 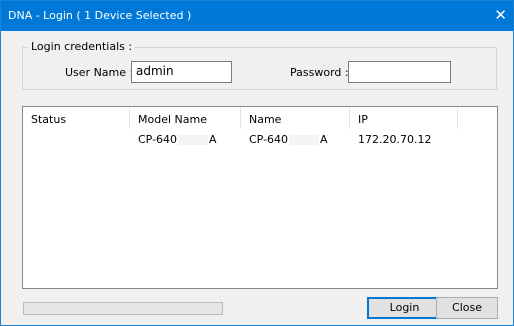 What do you see at coordinates (404, 308) in the screenshot?
I see `login-button: Login` at bounding box center [404, 308].